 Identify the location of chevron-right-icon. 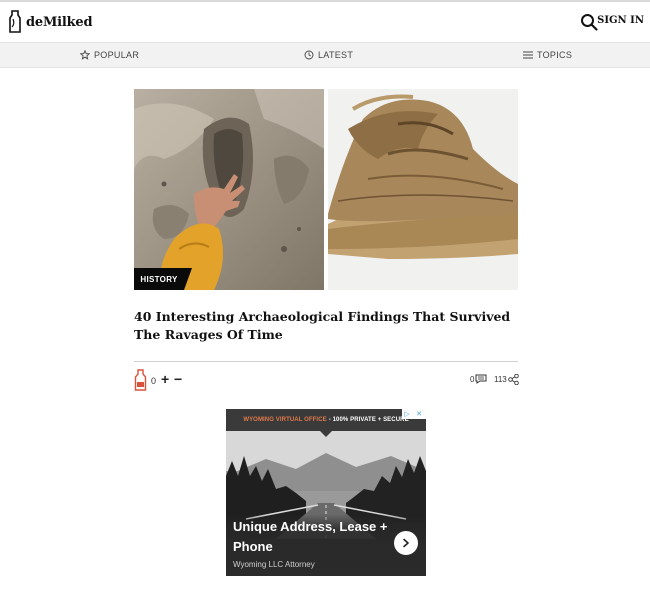
(406, 543).